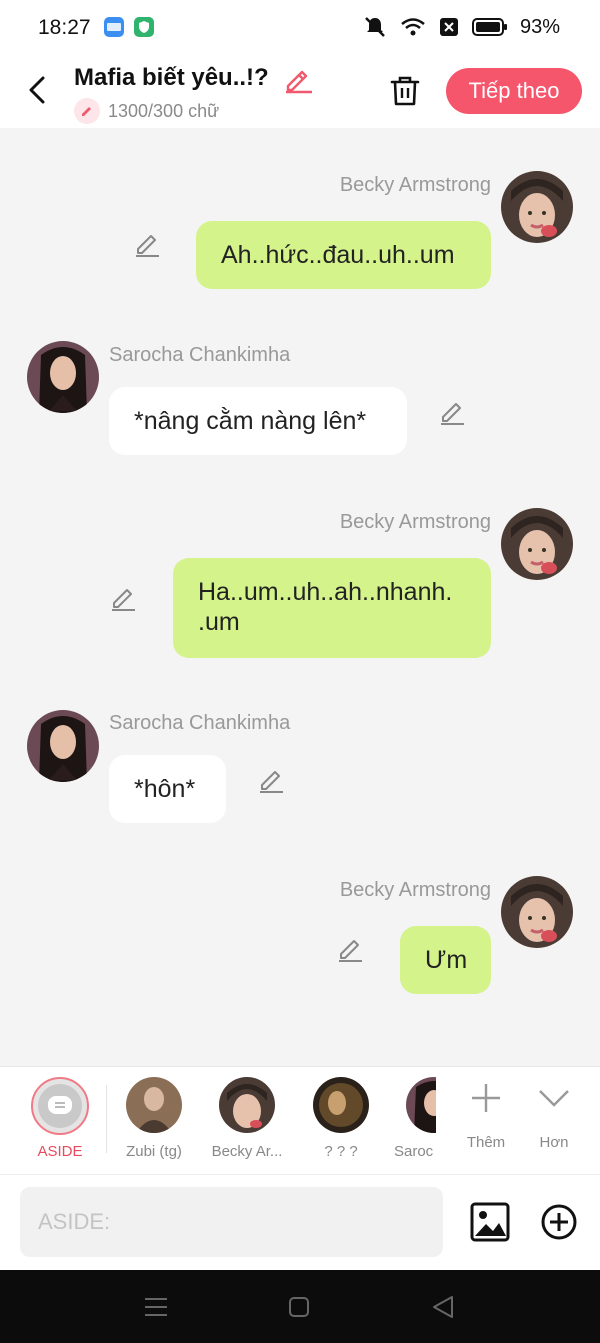 Image resolution: width=600 pixels, height=1343 pixels. What do you see at coordinates (514, 91) in the screenshot?
I see `next-button: Tiếp theo` at bounding box center [514, 91].